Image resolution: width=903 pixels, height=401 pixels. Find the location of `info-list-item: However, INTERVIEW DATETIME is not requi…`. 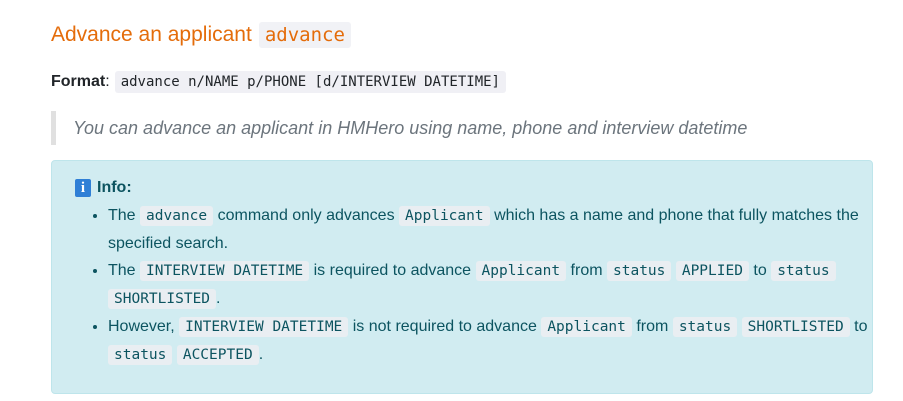

info-list-item: However, INTERVIEW DATETIME is not requi… is located at coordinates (488, 341).